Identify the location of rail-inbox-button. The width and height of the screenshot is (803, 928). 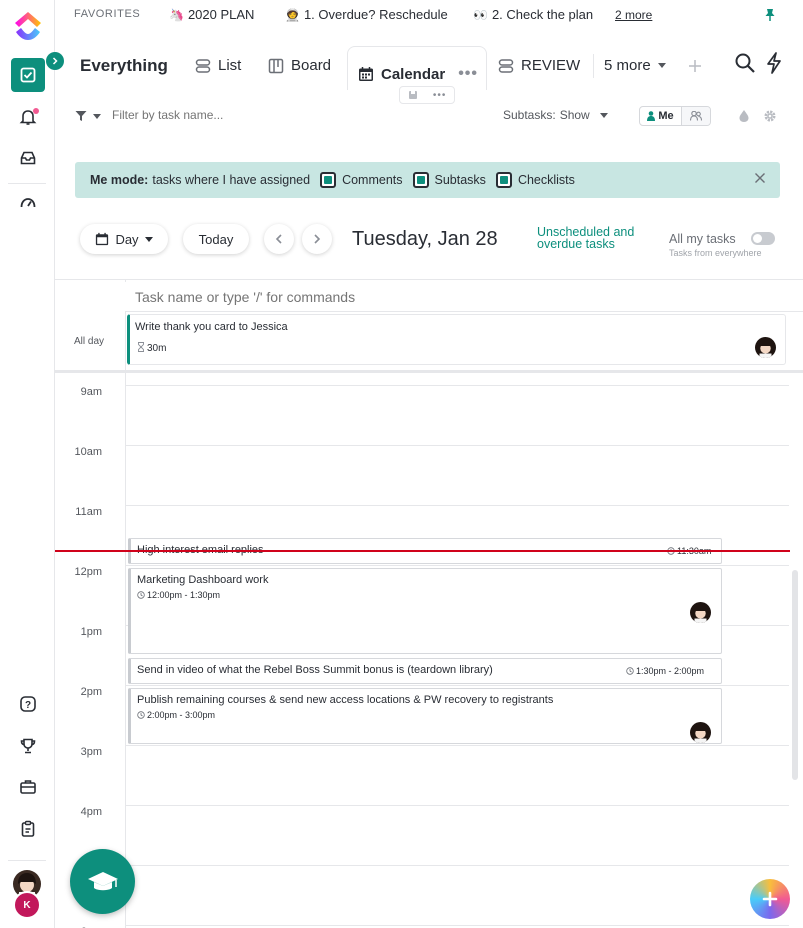
(28, 158).